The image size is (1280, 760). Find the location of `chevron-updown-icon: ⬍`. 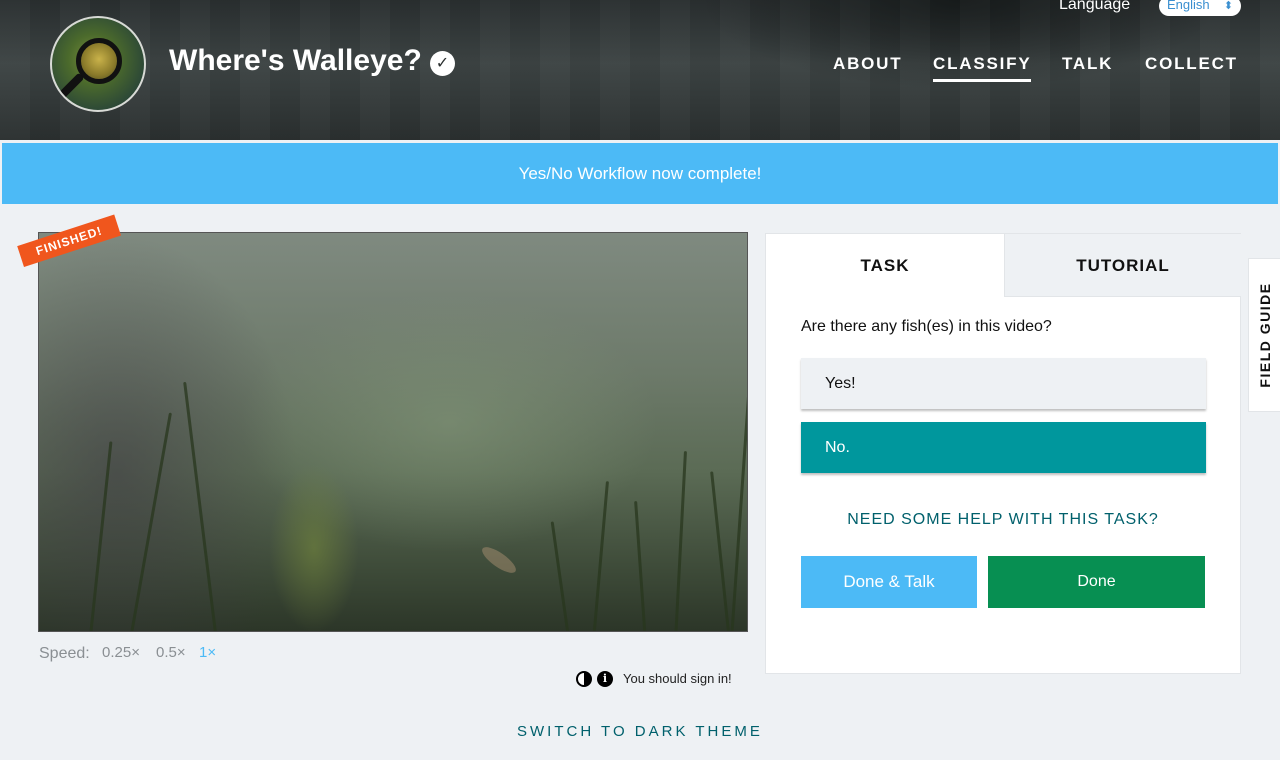

chevron-updown-icon: ⬍ is located at coordinates (1228, 6).